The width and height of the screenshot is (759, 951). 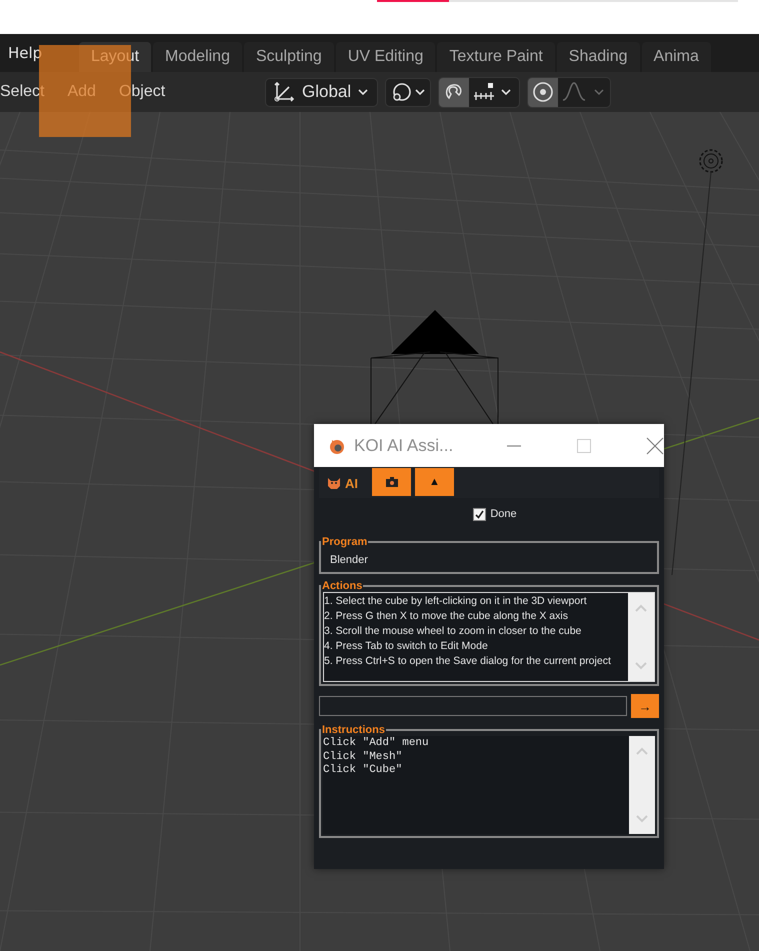 I want to click on cat-face-icon, so click(x=334, y=483).